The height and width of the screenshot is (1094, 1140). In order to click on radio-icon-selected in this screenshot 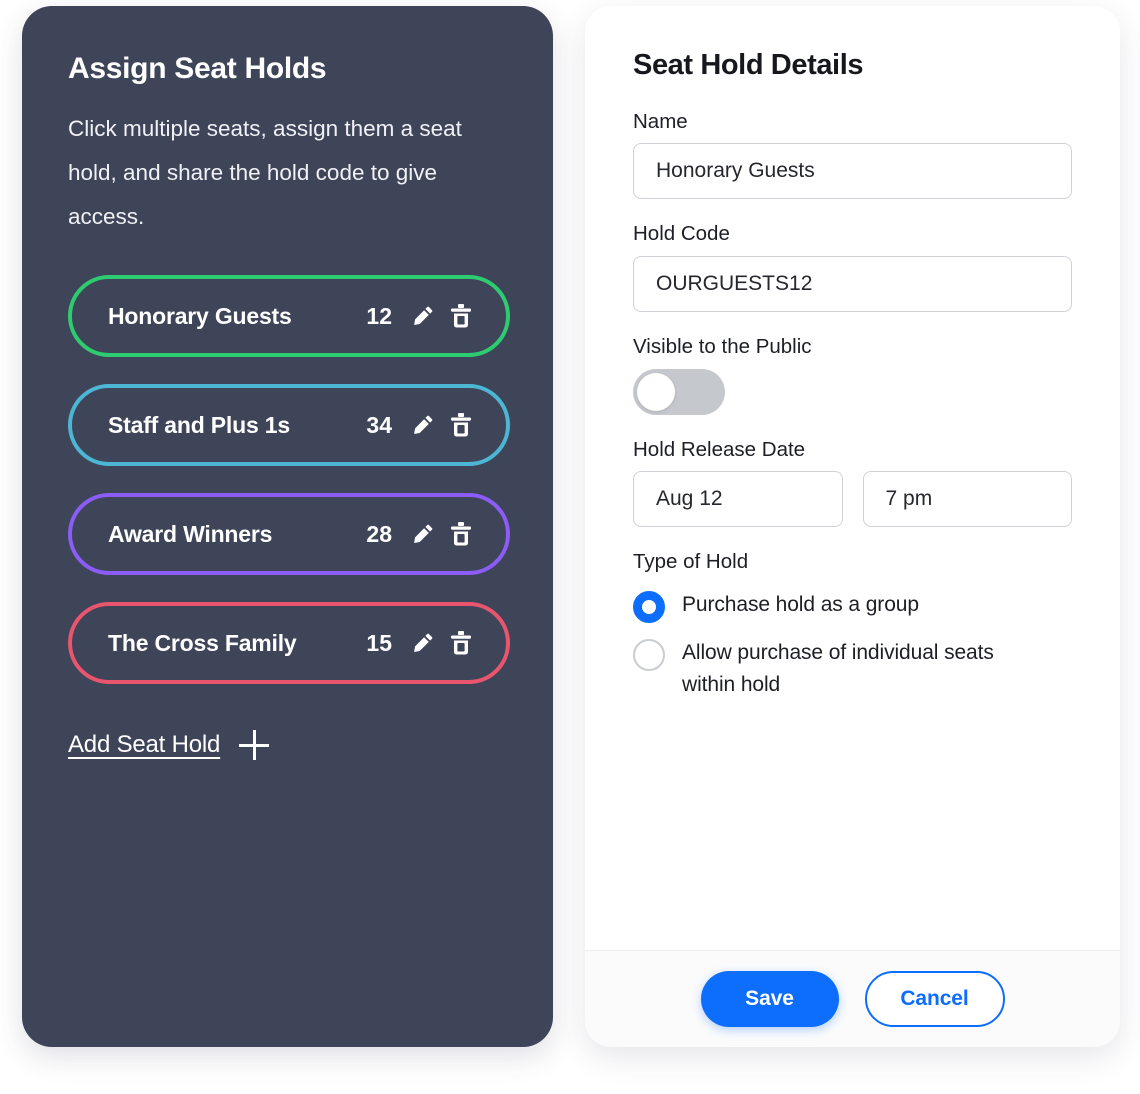, I will do `click(649, 606)`.